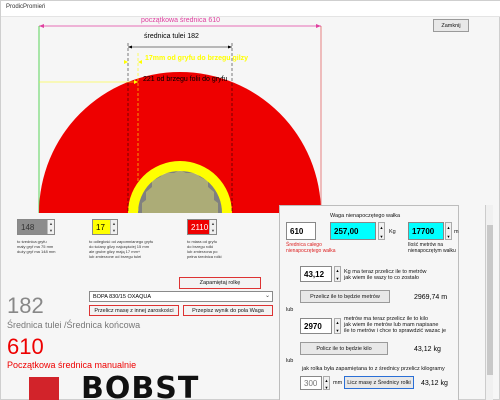 Image resolution: width=500 pixels, height=400 pixels. I want to click on red-spinner: 2110 ▲ ▼, so click(202, 227).